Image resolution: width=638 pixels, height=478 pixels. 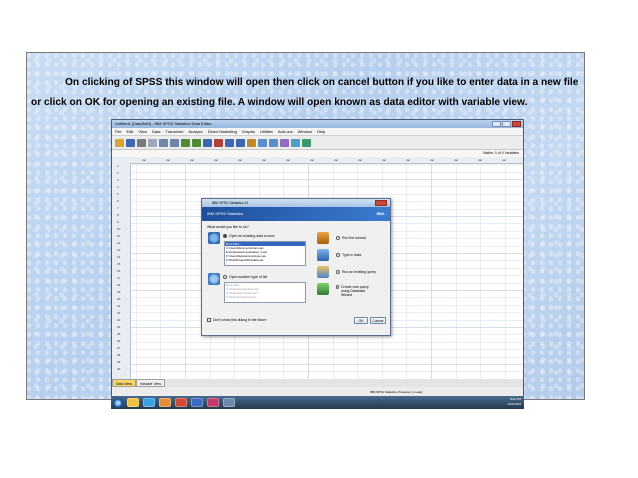 What do you see at coordinates (118, 243) in the screenshot?
I see `row-number: 12` at bounding box center [118, 243].